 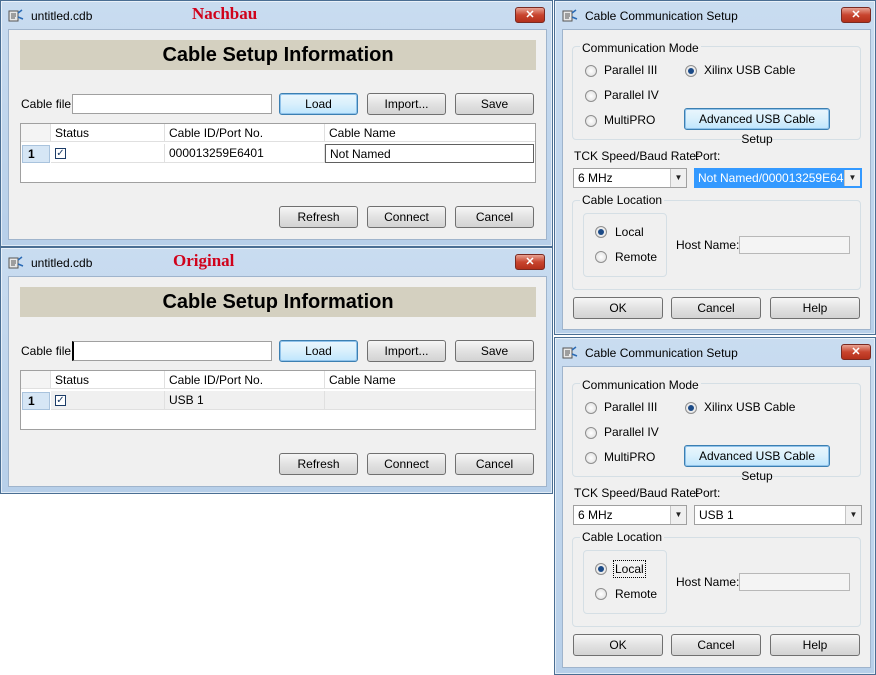 What do you see at coordinates (276, 262) in the screenshot?
I see `title-bar: untitled.cdb Original ✕` at bounding box center [276, 262].